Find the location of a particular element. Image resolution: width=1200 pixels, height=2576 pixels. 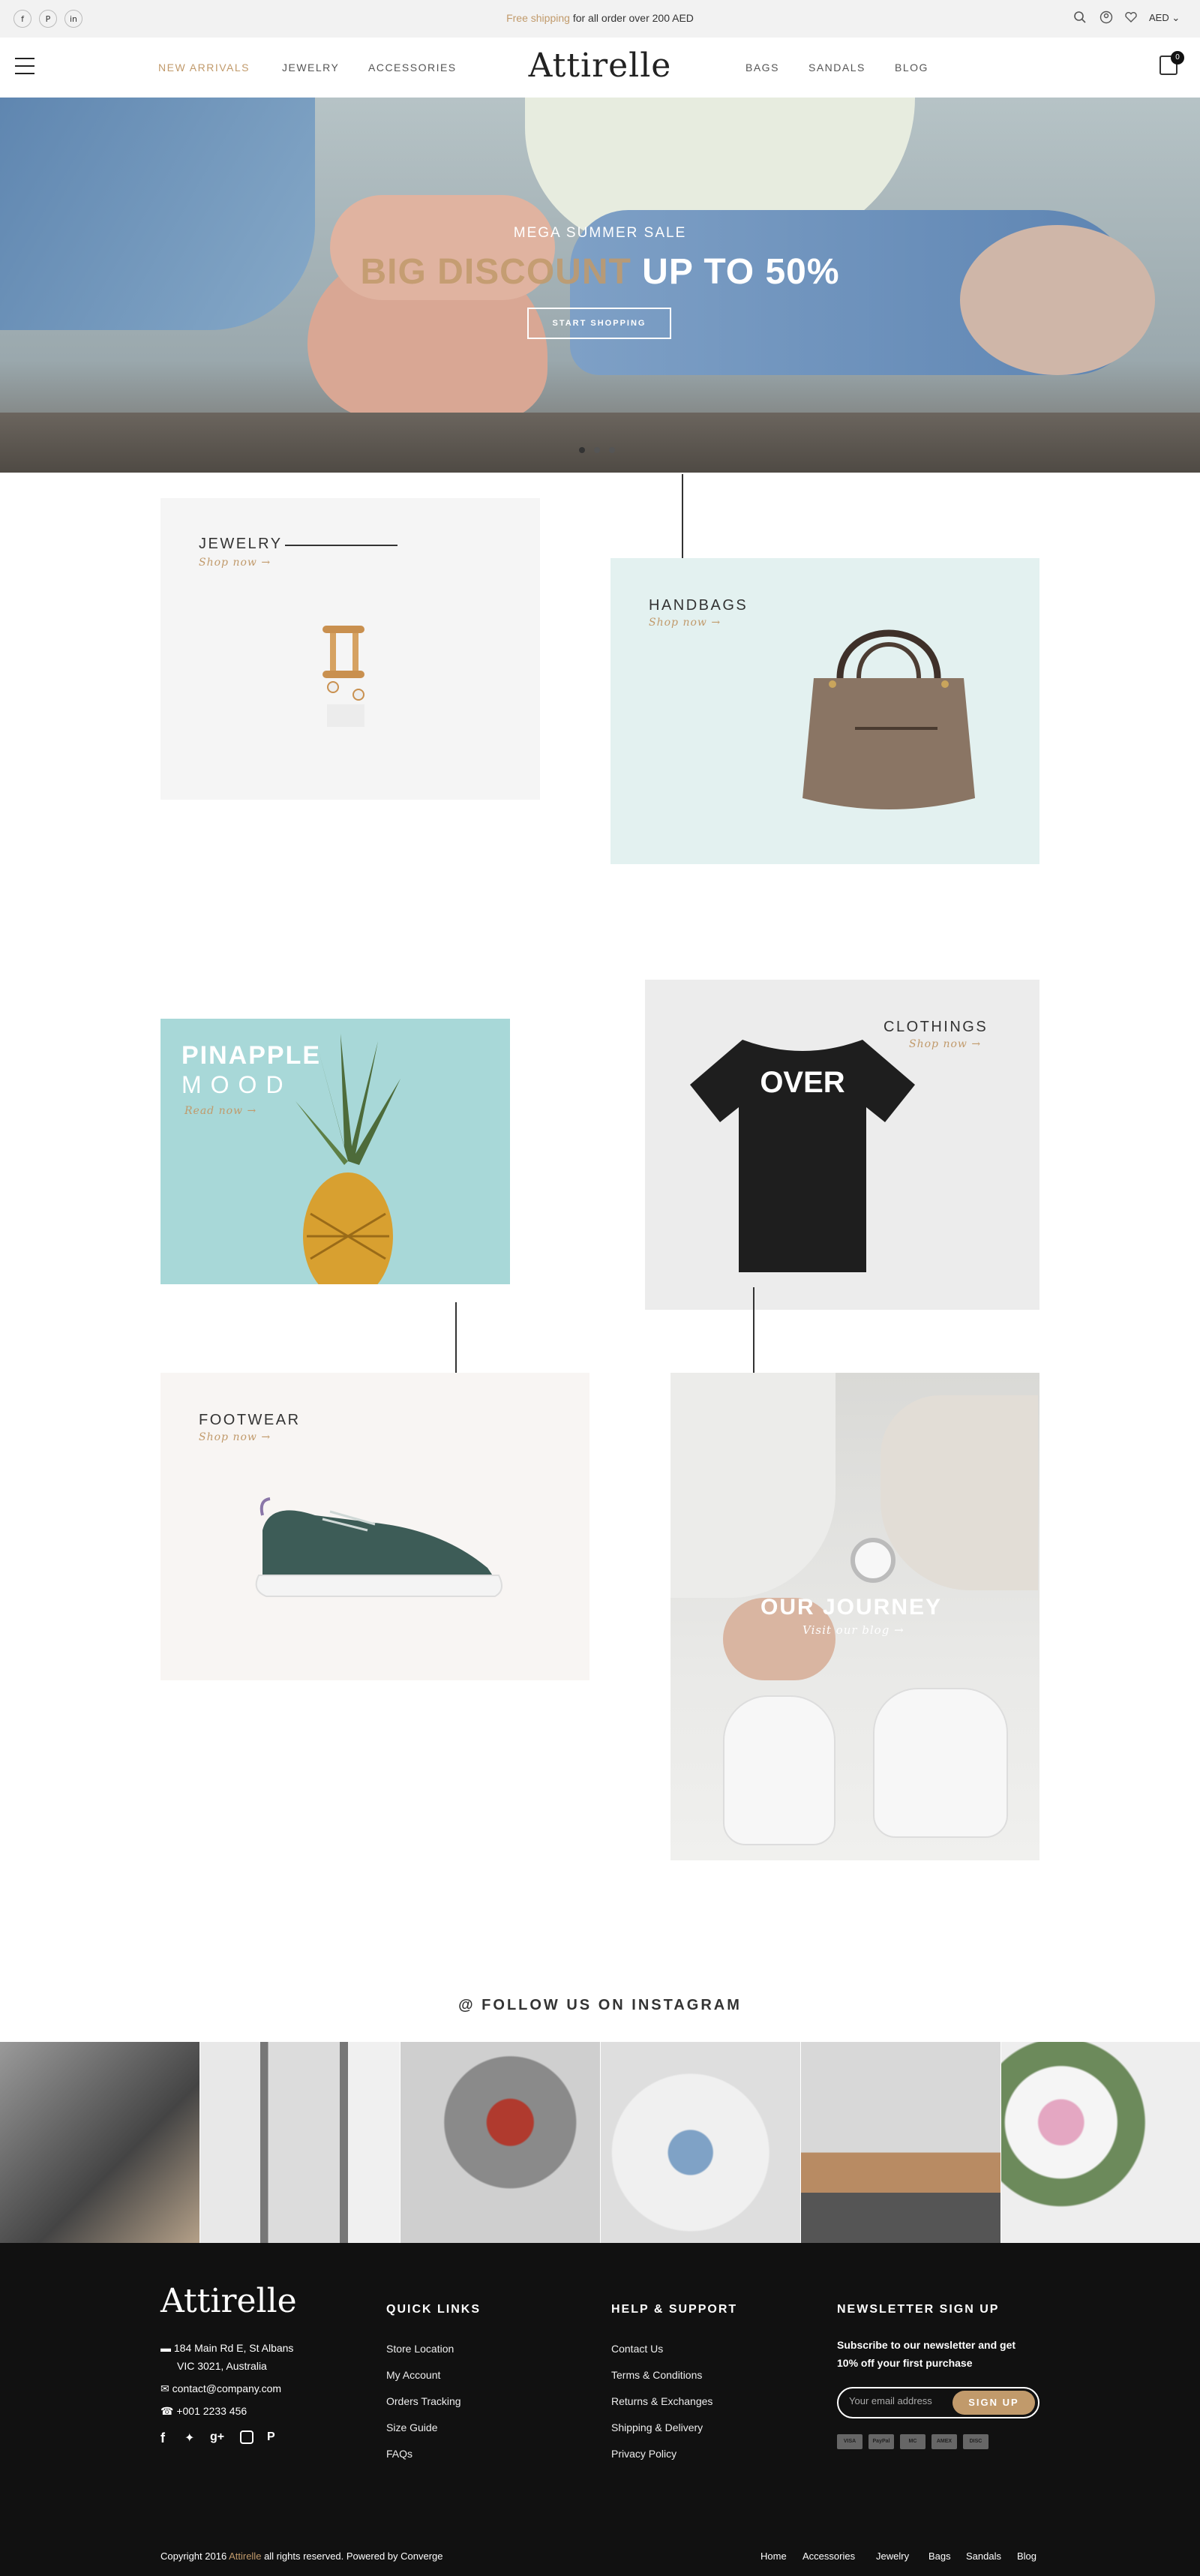

discover-icon: DISC is located at coordinates (975, 2441).